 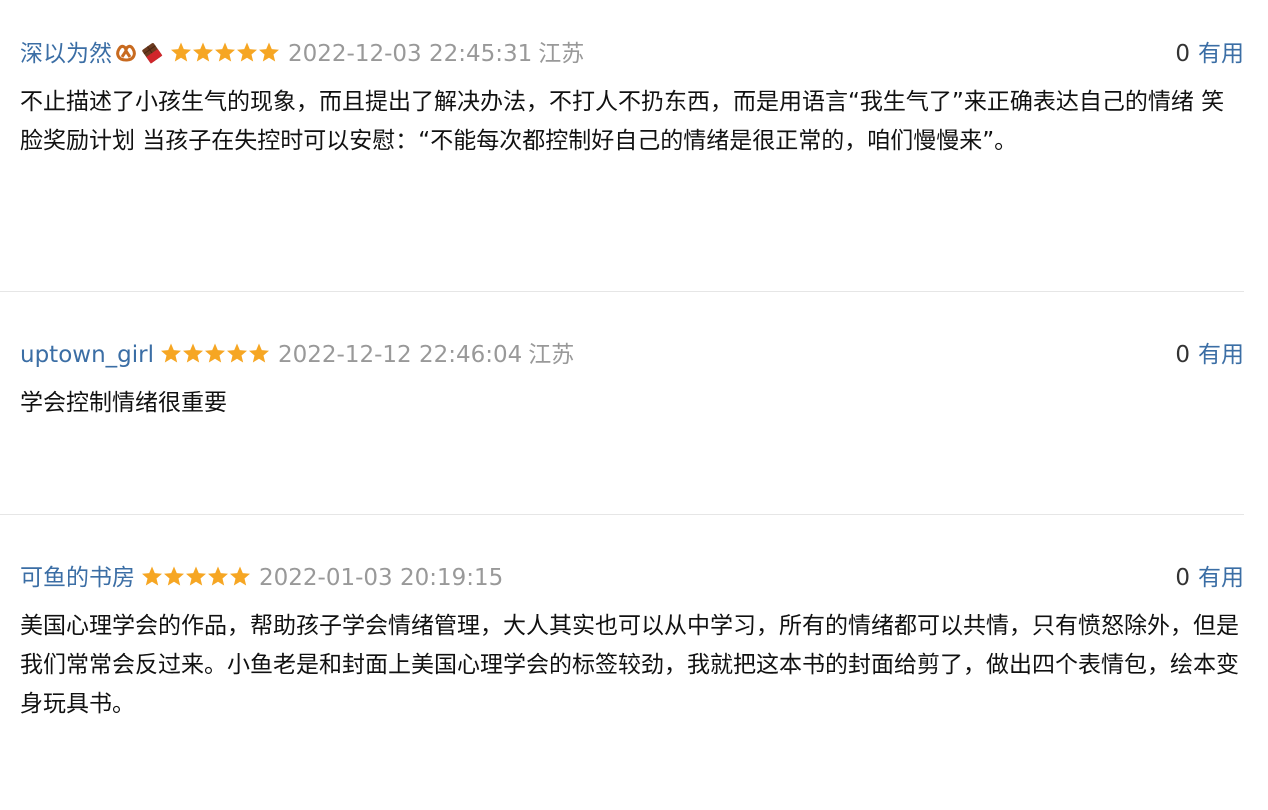 What do you see at coordinates (123, 403) in the screenshot?
I see `review-content: 学会控制情绪很重要` at bounding box center [123, 403].